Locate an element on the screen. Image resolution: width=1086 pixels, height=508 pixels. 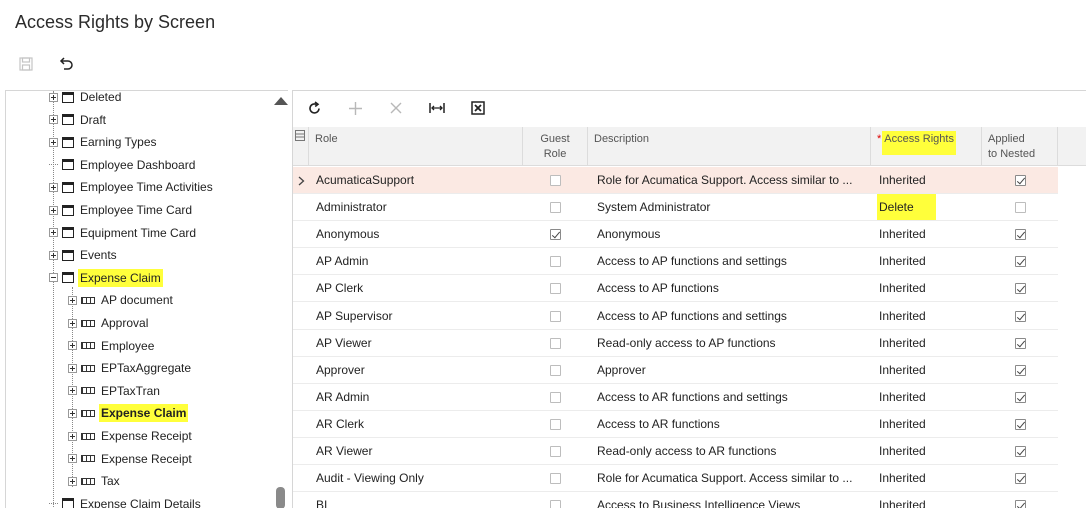
tree-item: Approval is located at coordinates (108, 323).